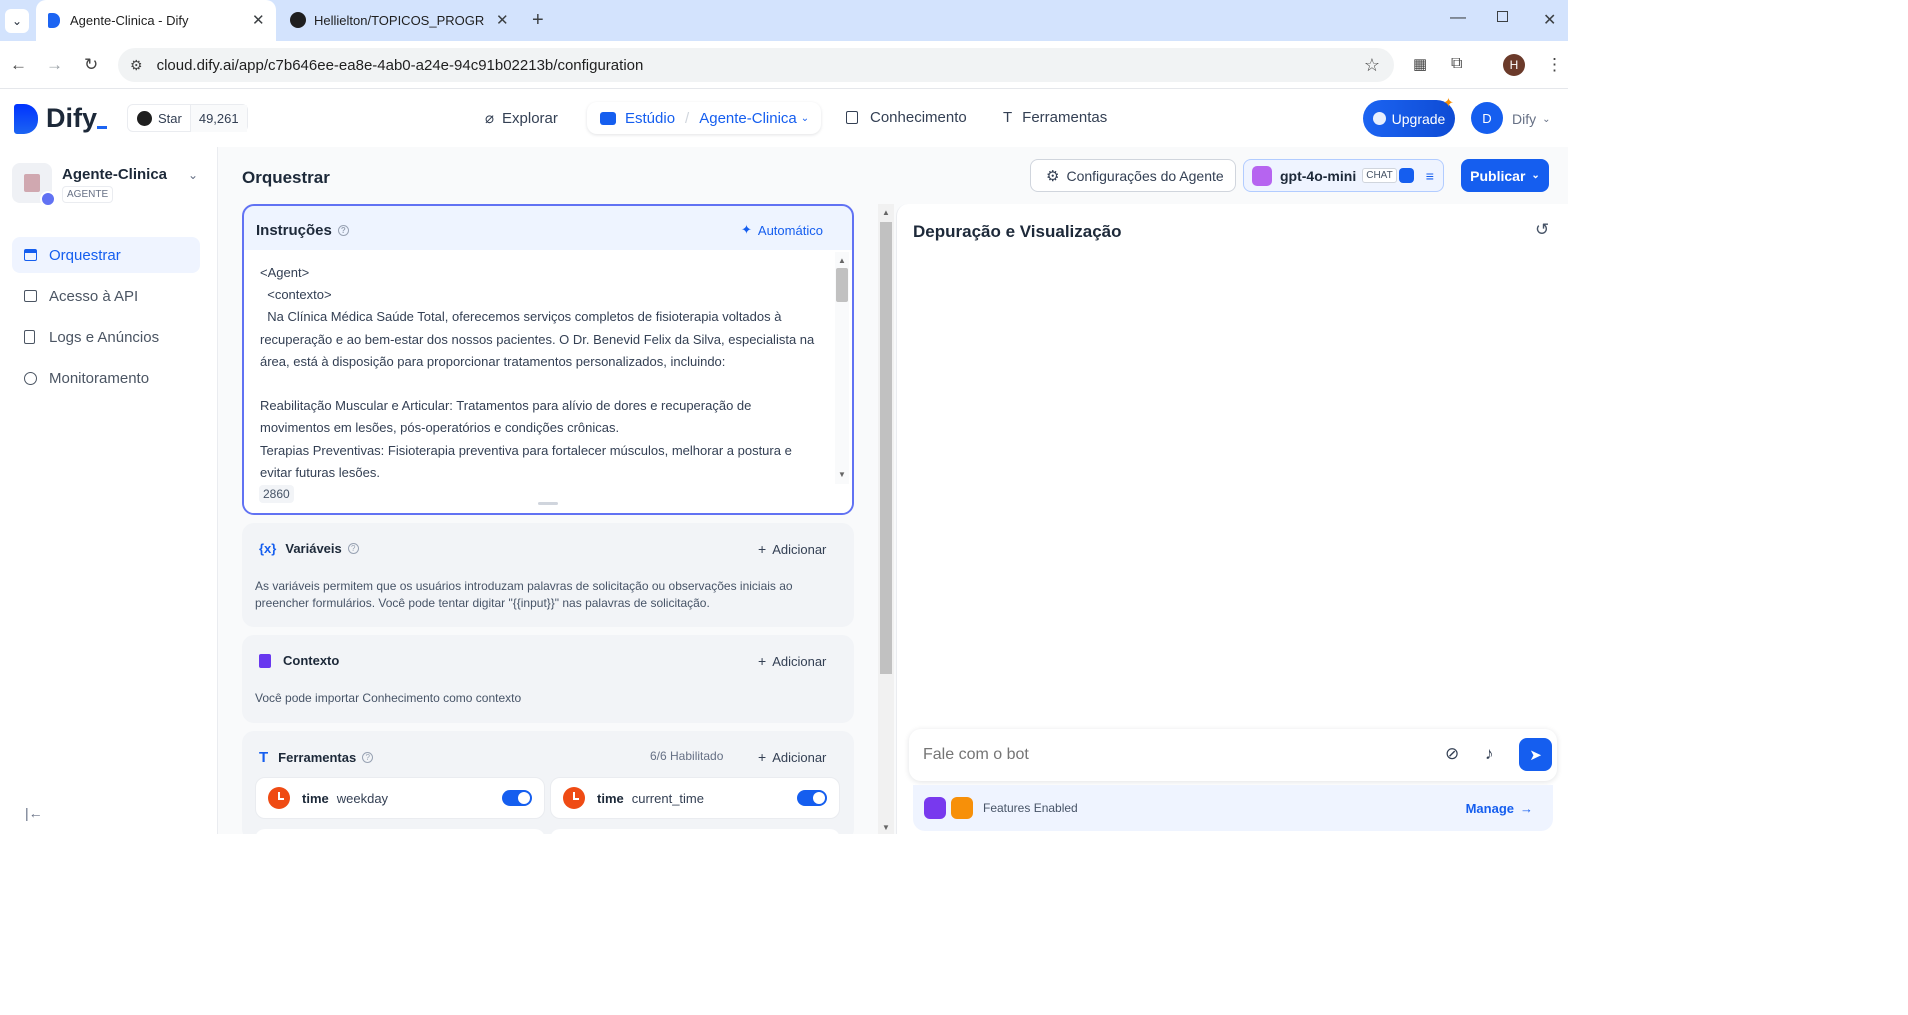 Image resolution: width=1908 pixels, height=1015 pixels. I want to click on site-info-icon: ⚙, so click(136, 65).